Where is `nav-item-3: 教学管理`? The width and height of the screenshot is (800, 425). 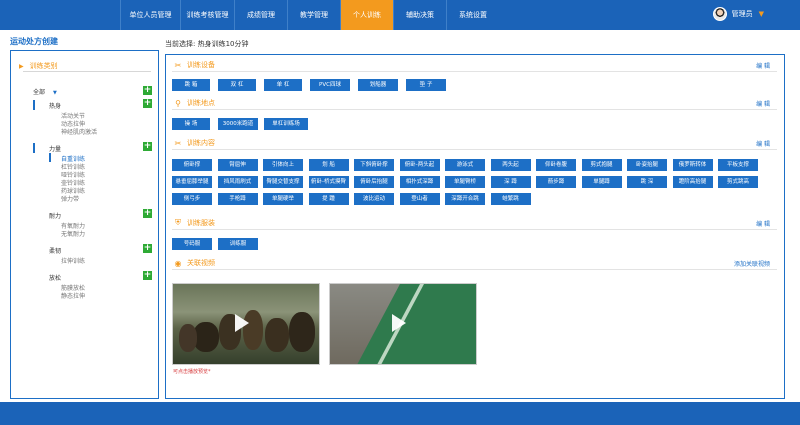 nav-item-3: 教学管理 is located at coordinates (313, 15).